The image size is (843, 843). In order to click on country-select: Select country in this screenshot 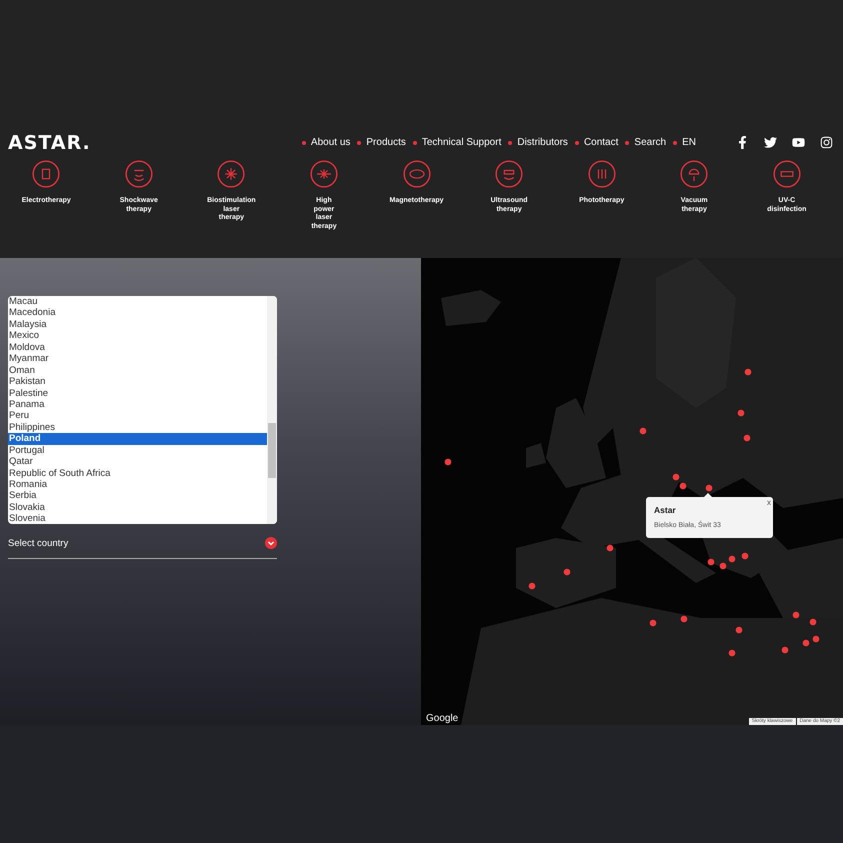, I will do `click(142, 543)`.